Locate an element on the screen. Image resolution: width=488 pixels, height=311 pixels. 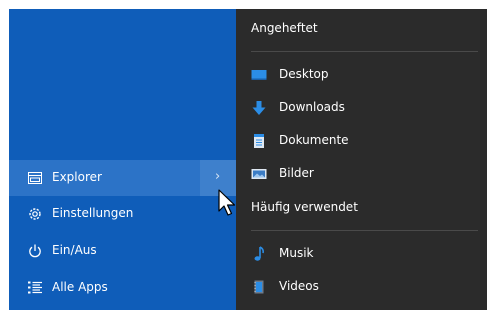
desktop-icon is located at coordinates (259, 75).